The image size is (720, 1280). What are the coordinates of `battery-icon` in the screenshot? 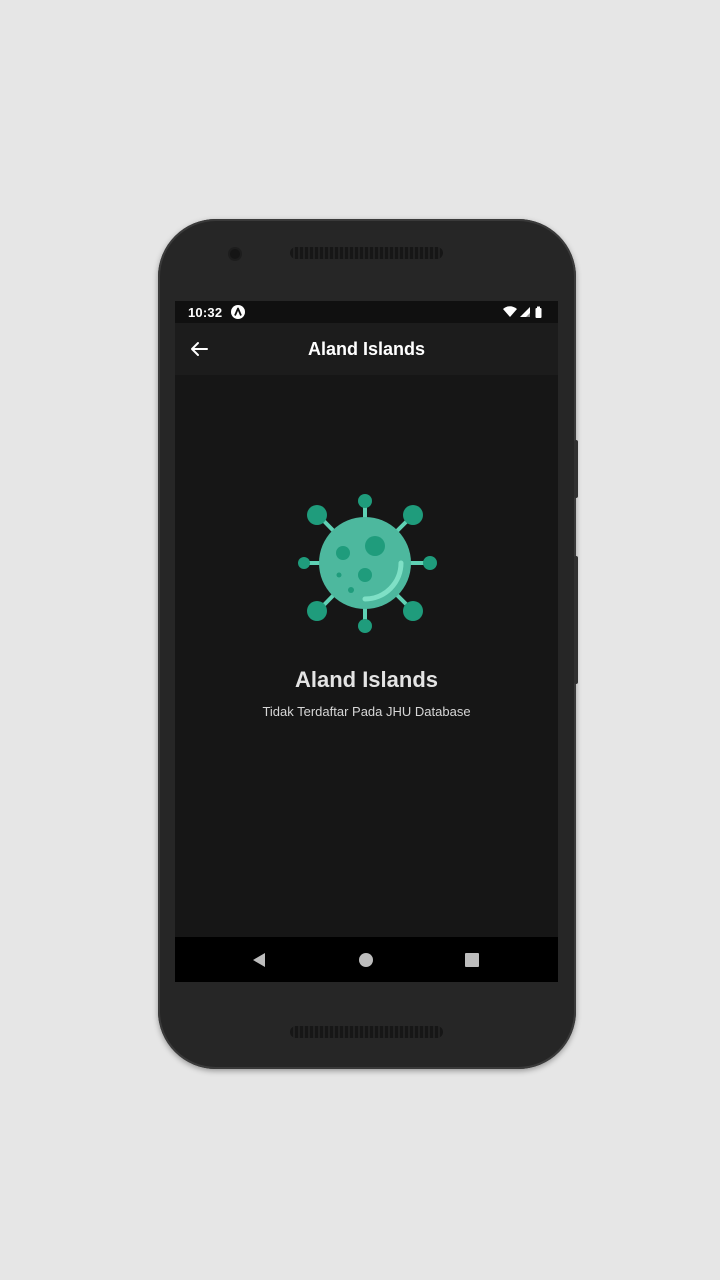 It's located at (538, 312).